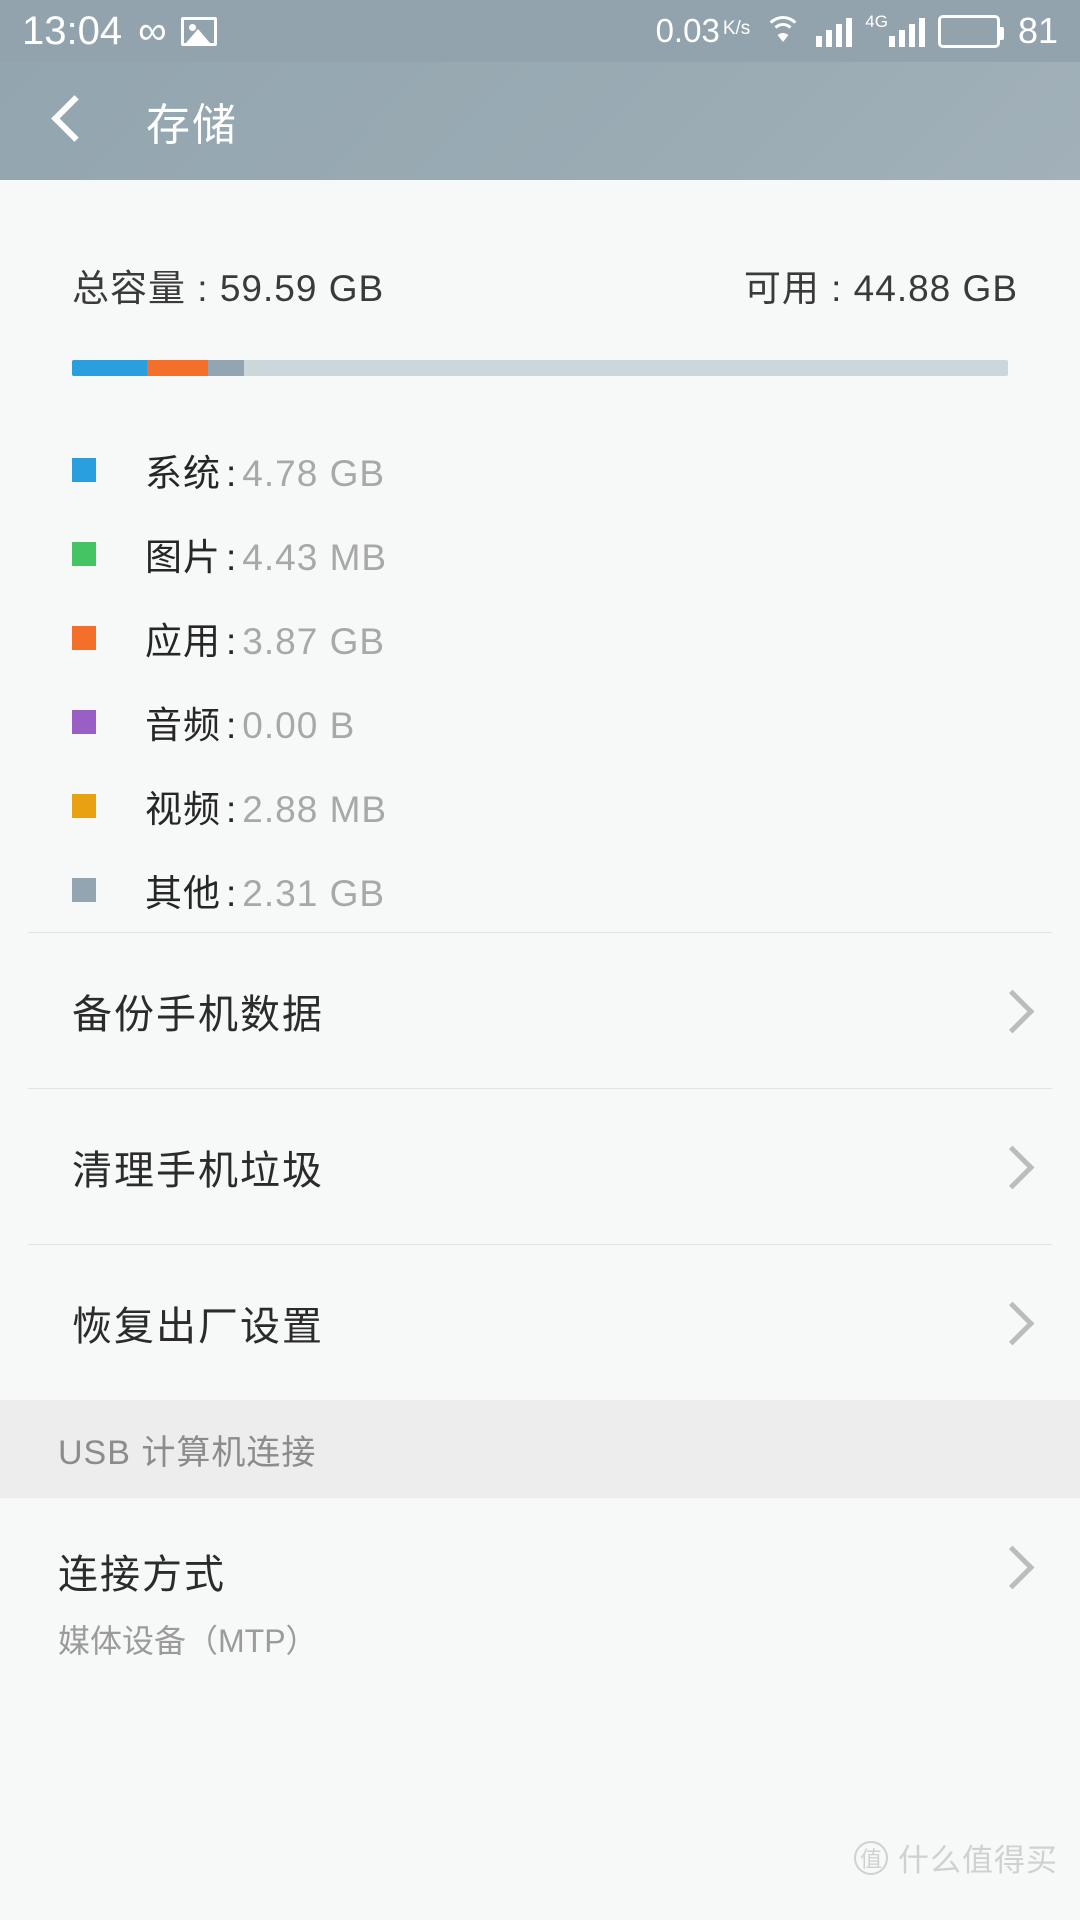 This screenshot has width=1080, height=1920. What do you see at coordinates (783, 31) in the screenshot?
I see `wifi-icon` at bounding box center [783, 31].